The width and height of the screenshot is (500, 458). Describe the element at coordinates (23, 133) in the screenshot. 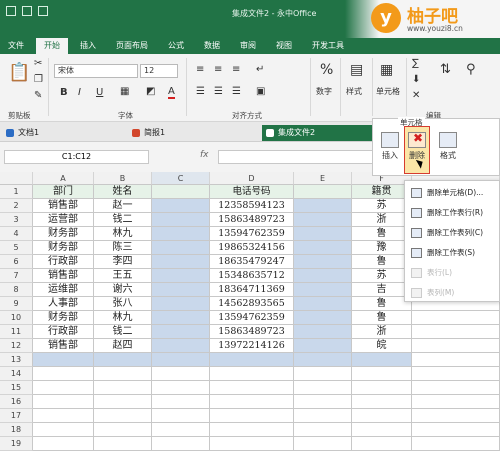

I see `doc-tab: 文档1` at that location.